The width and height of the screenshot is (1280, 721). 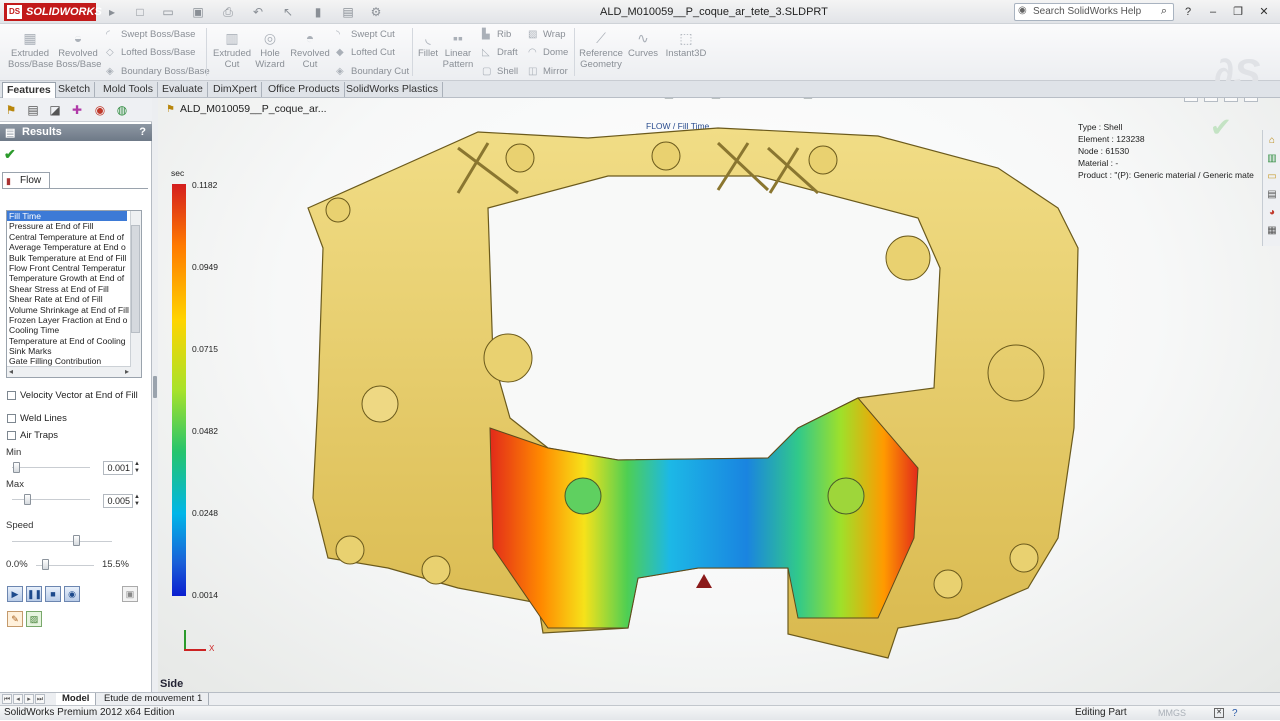 What do you see at coordinates (100, 110) in the screenshot?
I see `display-manager-icon: ◉` at bounding box center [100, 110].